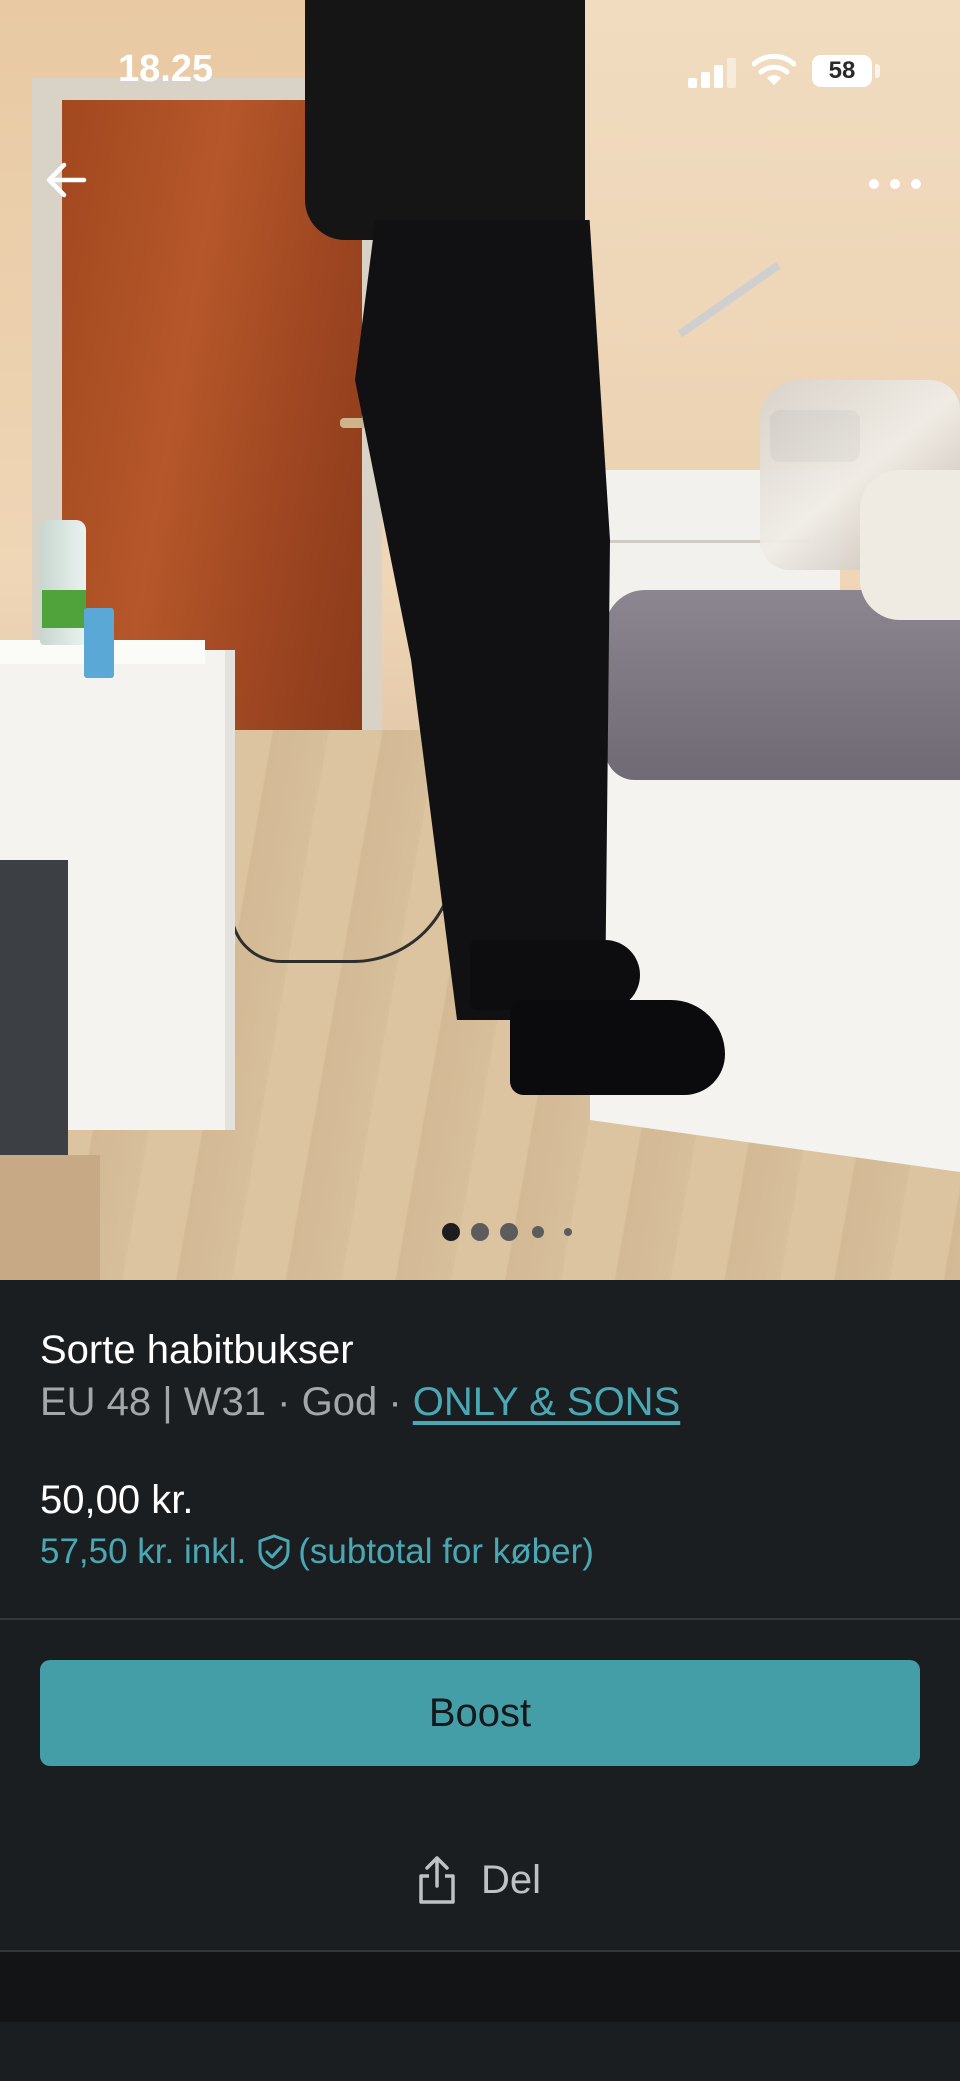  Describe the element at coordinates (339, 1402) in the screenshot. I see `listing-condition: God` at that location.